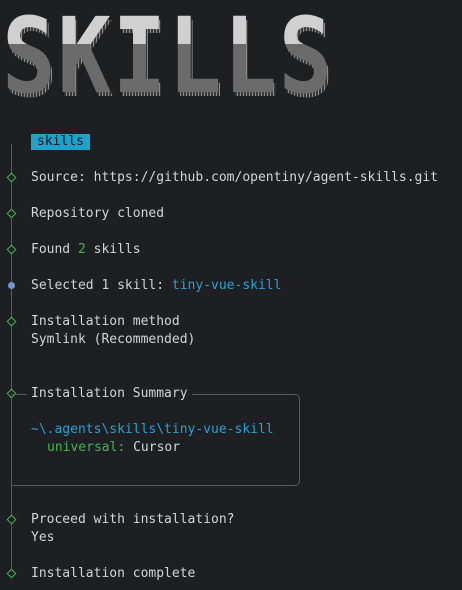 Image resolution: width=462 pixels, height=590 pixels. I want to click on summary-target: universal: Cursor, so click(114, 447).